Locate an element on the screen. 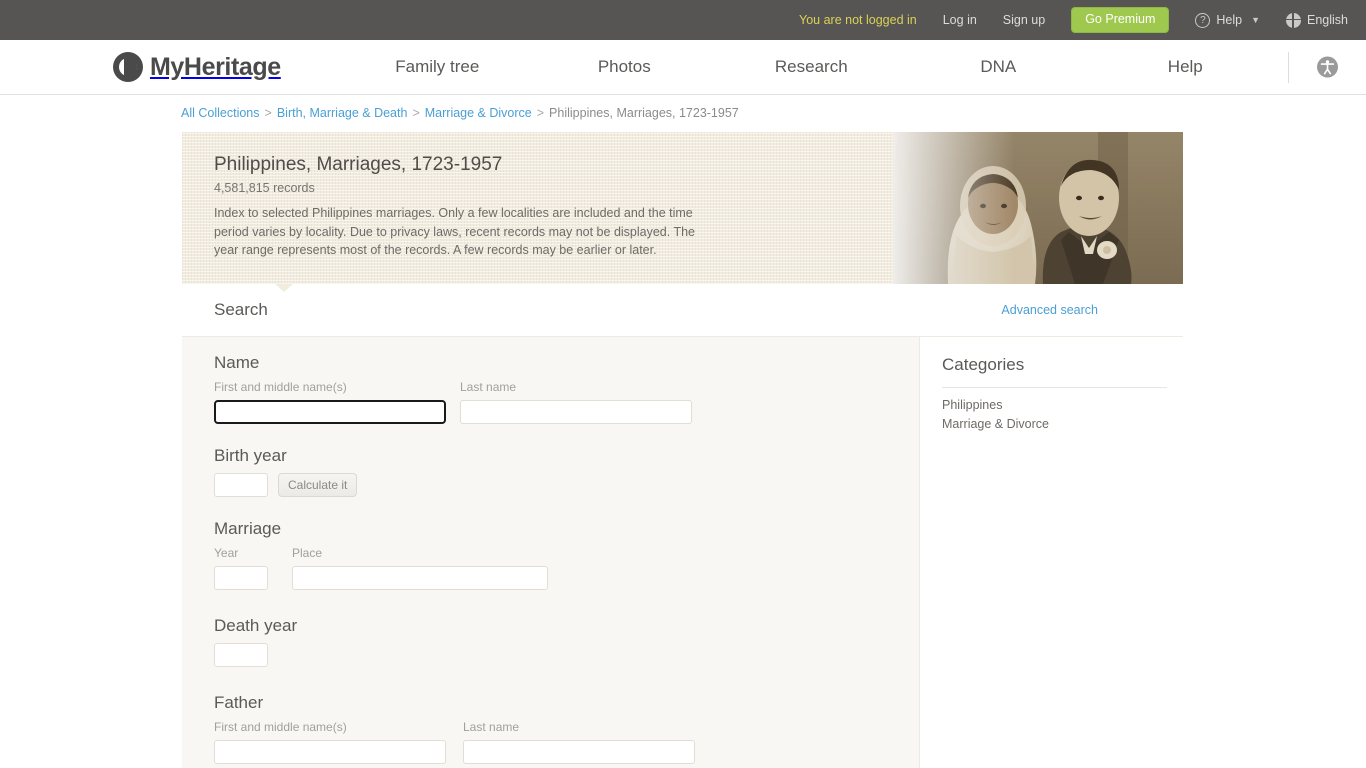  language-selector: English is located at coordinates (1317, 20).